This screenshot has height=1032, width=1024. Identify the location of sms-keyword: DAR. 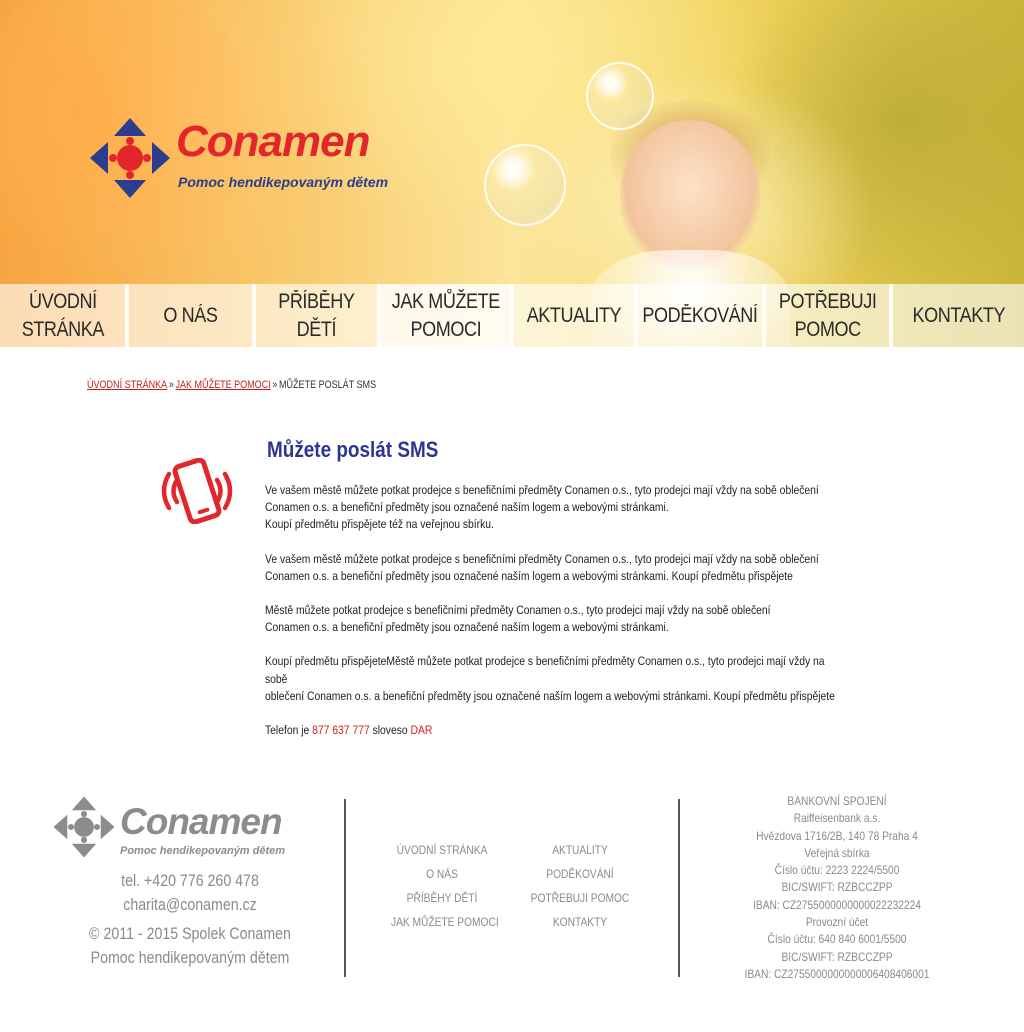
(421, 730).